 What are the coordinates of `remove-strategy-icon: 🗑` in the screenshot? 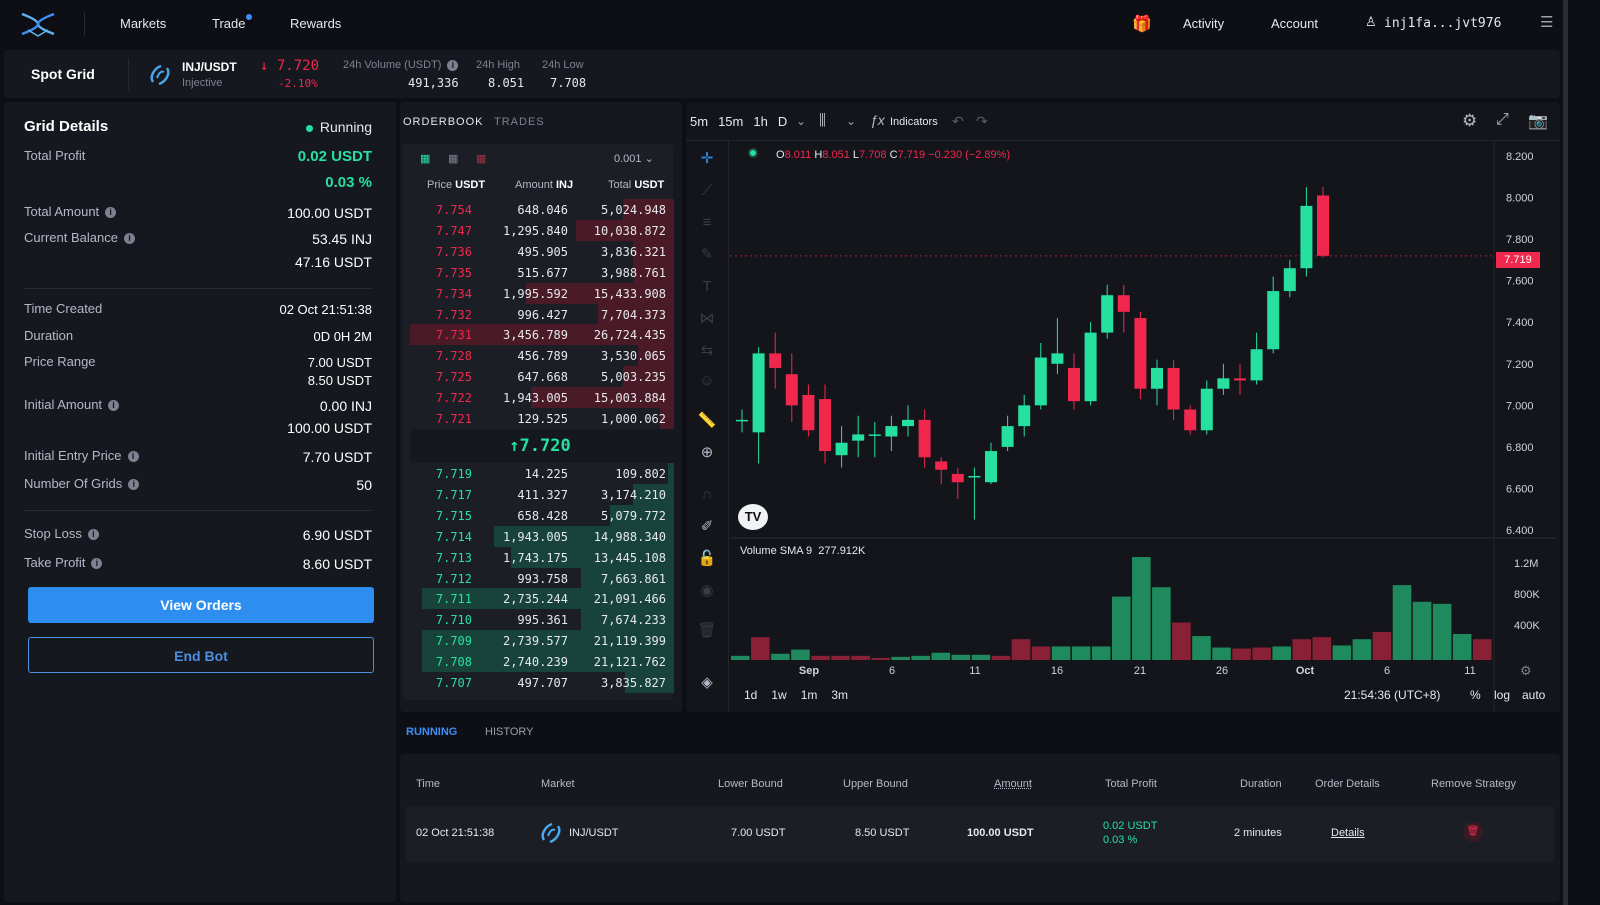 It's located at (1473, 832).